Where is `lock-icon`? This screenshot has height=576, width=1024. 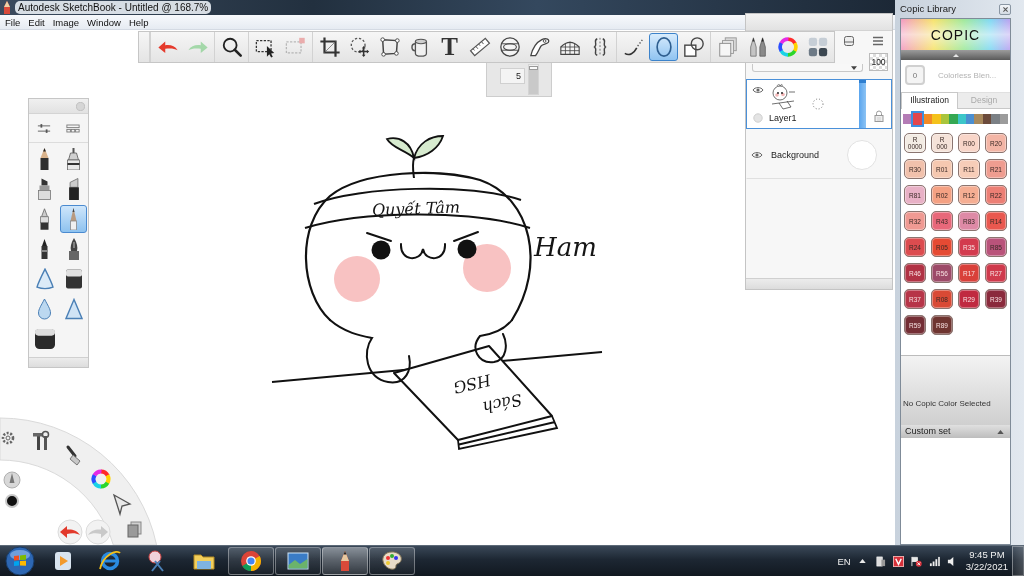 lock-icon is located at coordinates (878, 116).